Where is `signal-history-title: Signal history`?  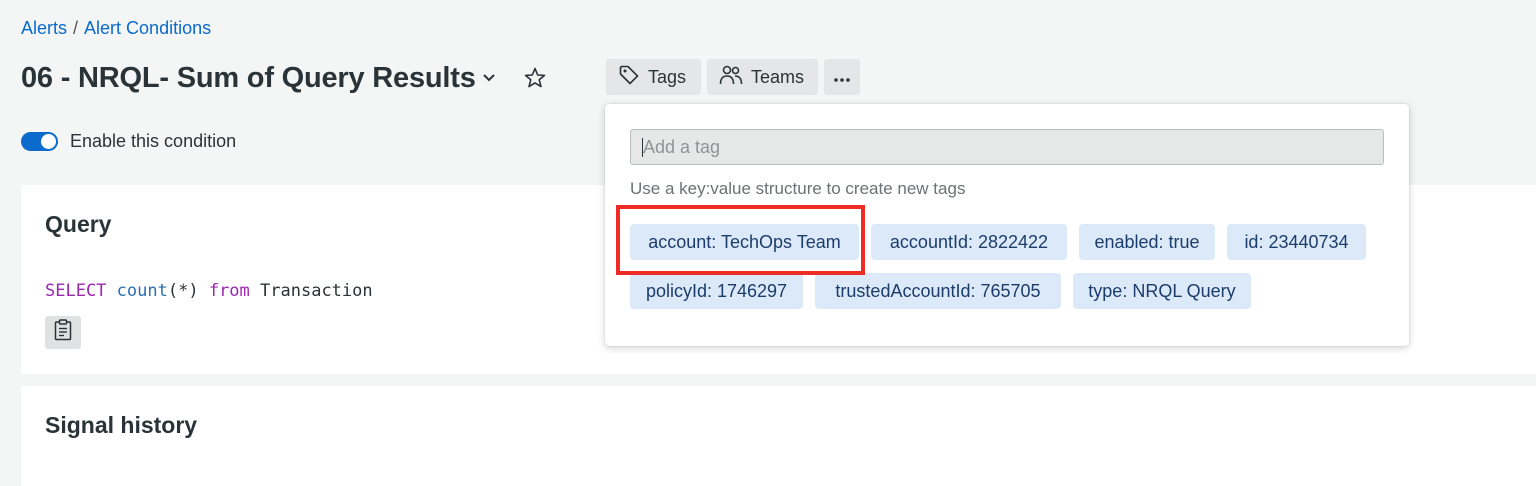
signal-history-title: Signal history is located at coordinates (121, 425).